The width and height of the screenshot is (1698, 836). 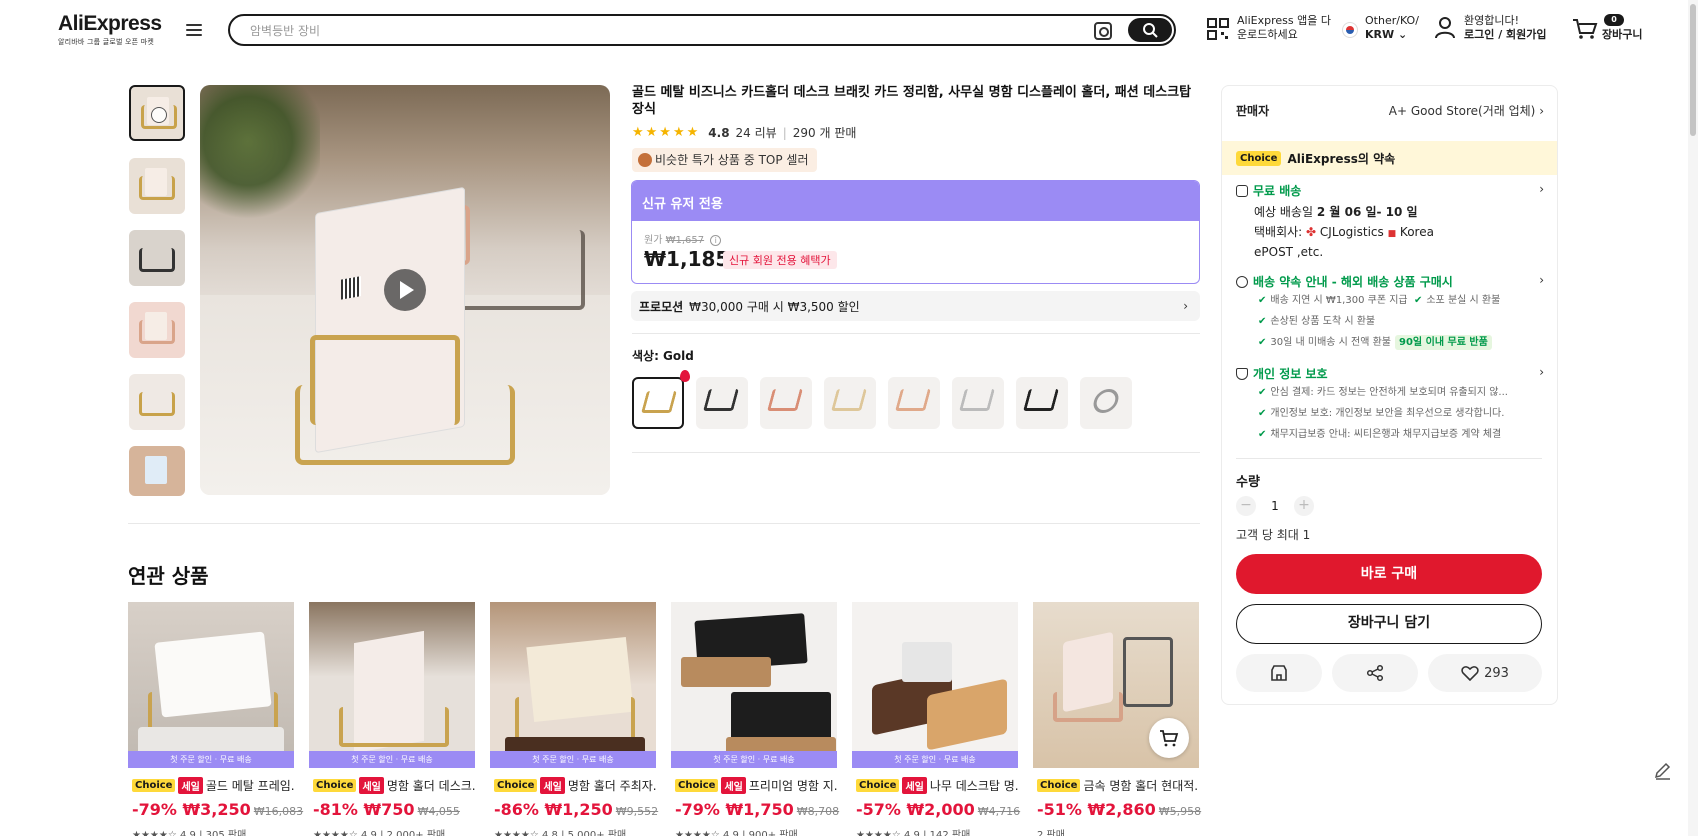 I want to click on carrier-label: 택배회사:, so click(x=1280, y=232).